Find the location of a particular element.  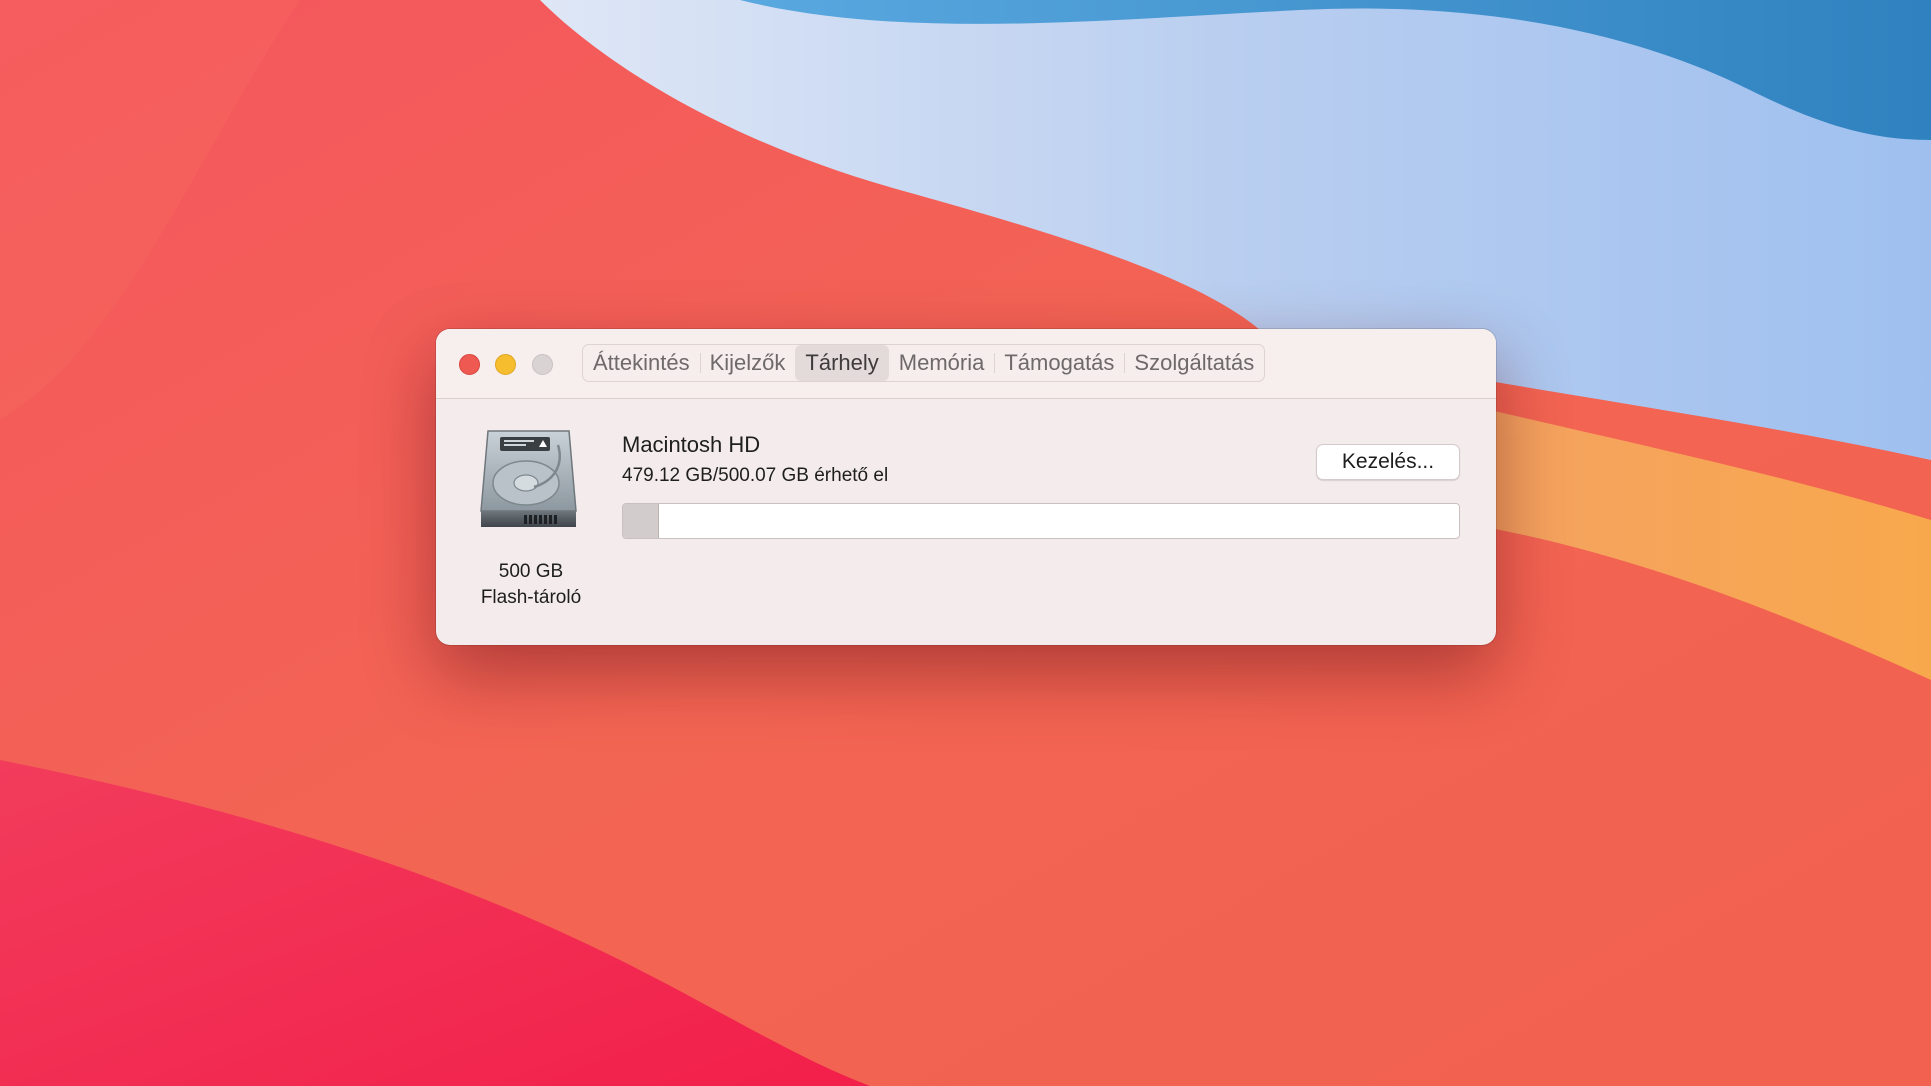

volume-name: Macintosh HD is located at coordinates (691, 444).